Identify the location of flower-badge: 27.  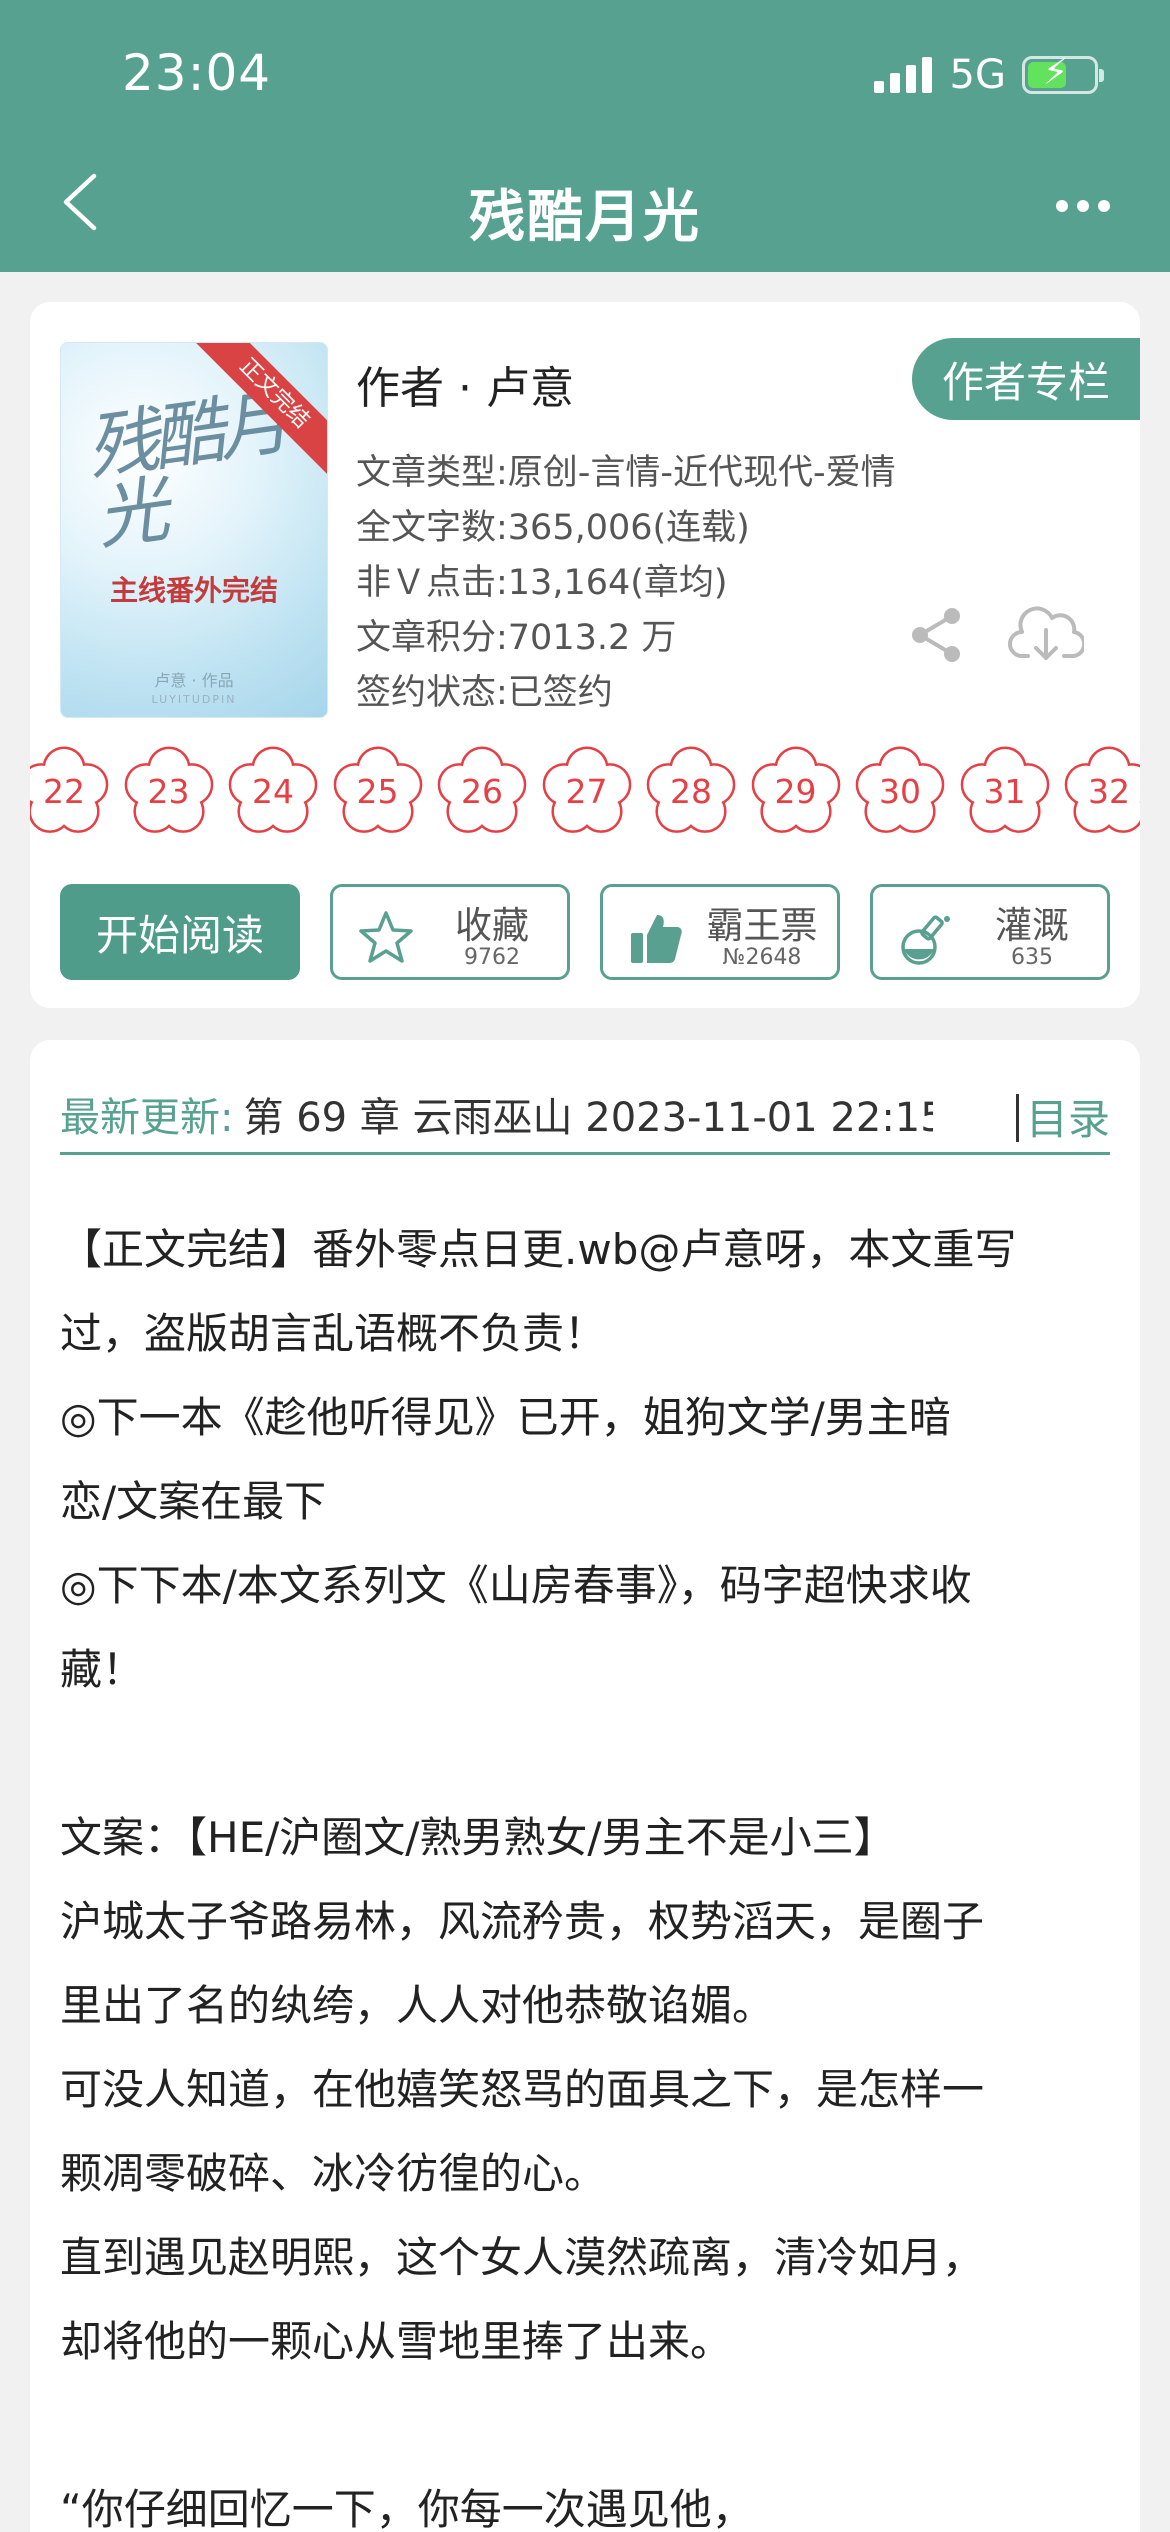
(587, 792).